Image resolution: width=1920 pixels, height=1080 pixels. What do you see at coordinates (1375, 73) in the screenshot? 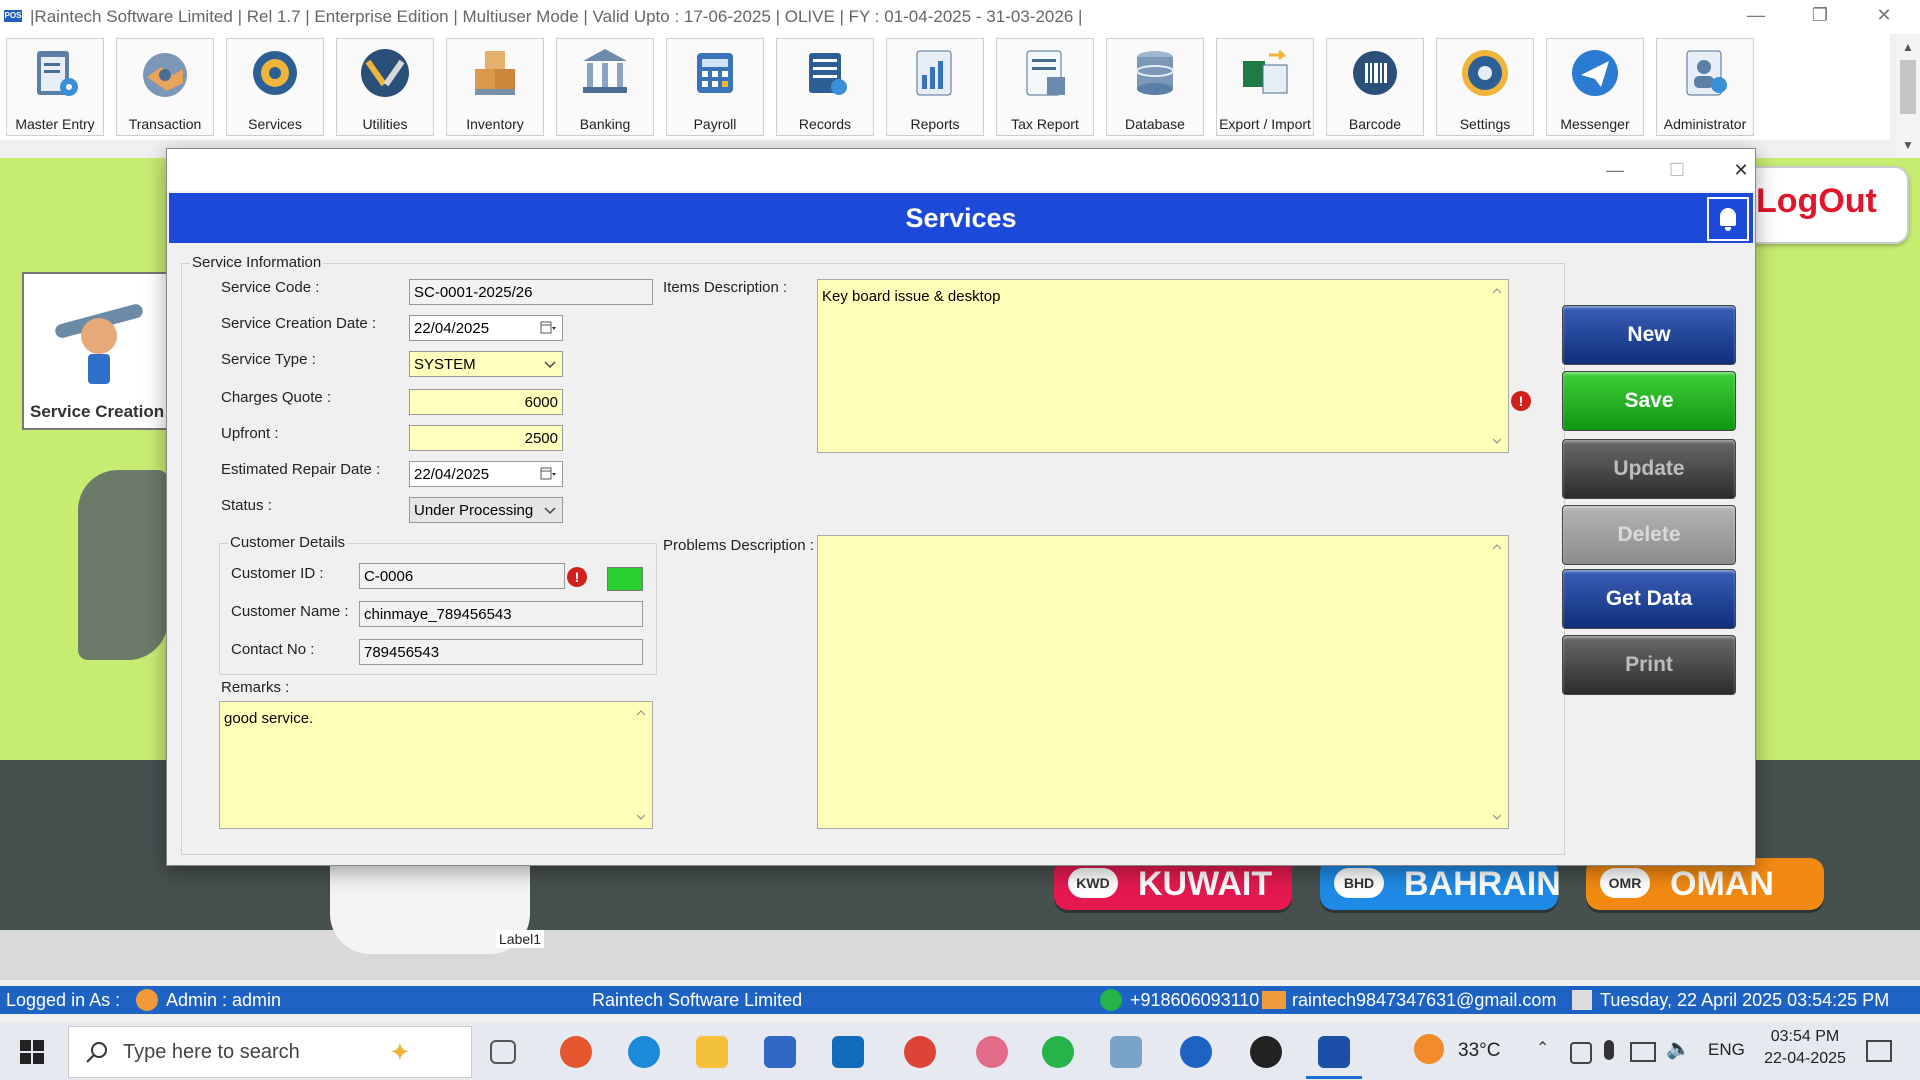
I see `barcode-scanner-icon` at bounding box center [1375, 73].